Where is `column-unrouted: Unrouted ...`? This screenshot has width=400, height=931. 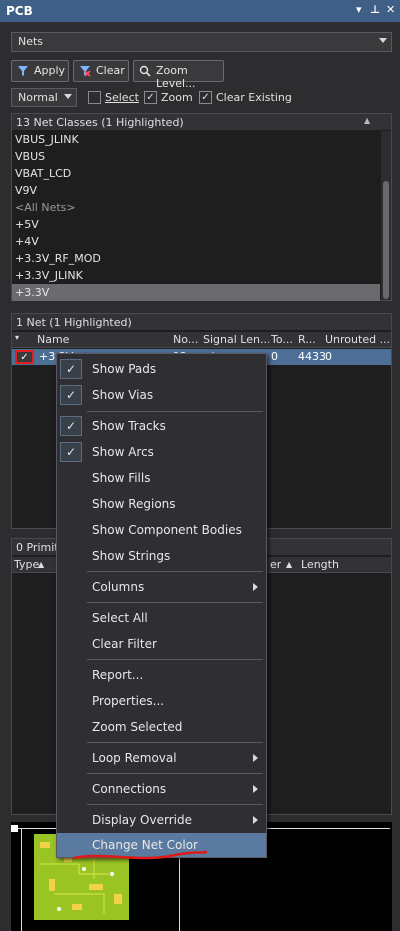 column-unrouted: Unrouted ... is located at coordinates (358, 339).